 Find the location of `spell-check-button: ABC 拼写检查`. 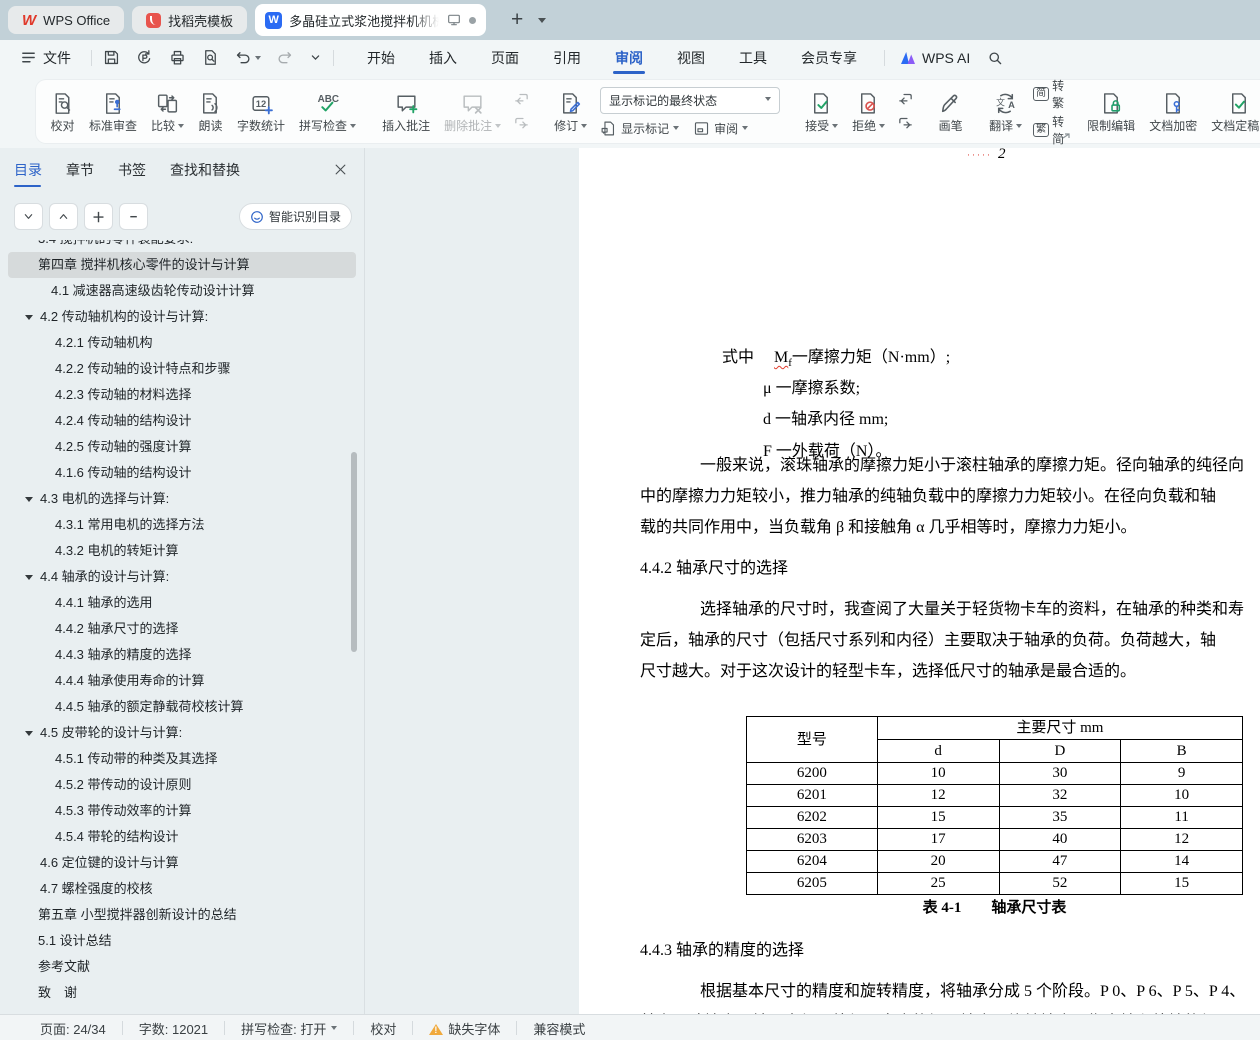

spell-check-button: ABC 拼写检查 is located at coordinates (327, 112).